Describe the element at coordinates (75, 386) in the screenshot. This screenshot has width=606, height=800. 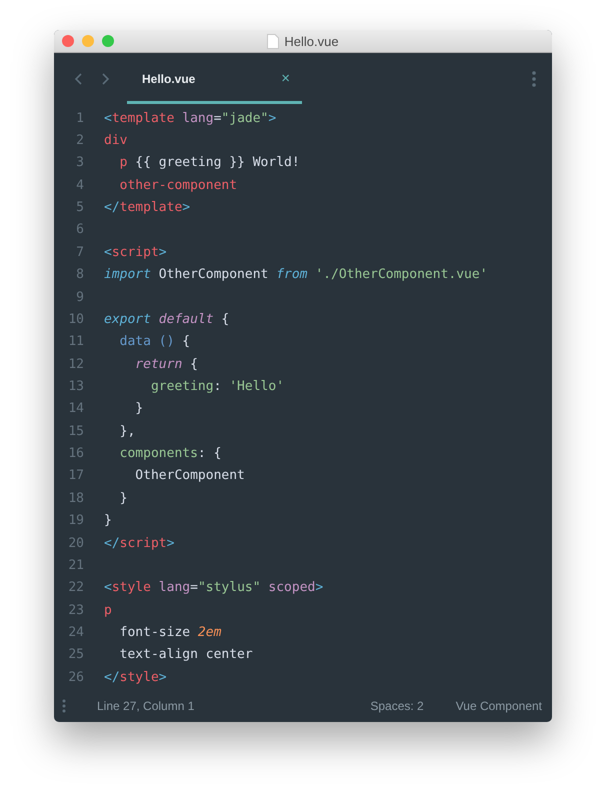
I see `line-number: 13` at that location.